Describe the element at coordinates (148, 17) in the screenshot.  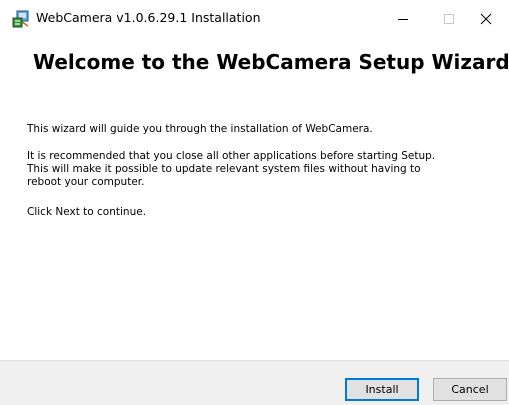
I see `window-title: WebCamera v1.0.6.29.1 Installation` at that location.